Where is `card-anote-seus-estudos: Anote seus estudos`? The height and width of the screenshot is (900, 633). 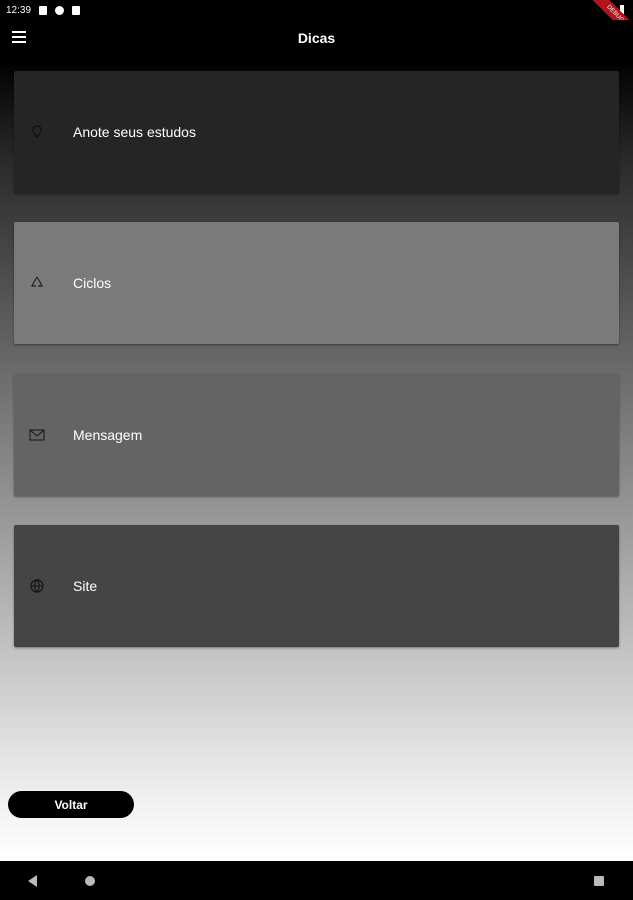 card-anote-seus-estudos: Anote seus estudos is located at coordinates (316, 132).